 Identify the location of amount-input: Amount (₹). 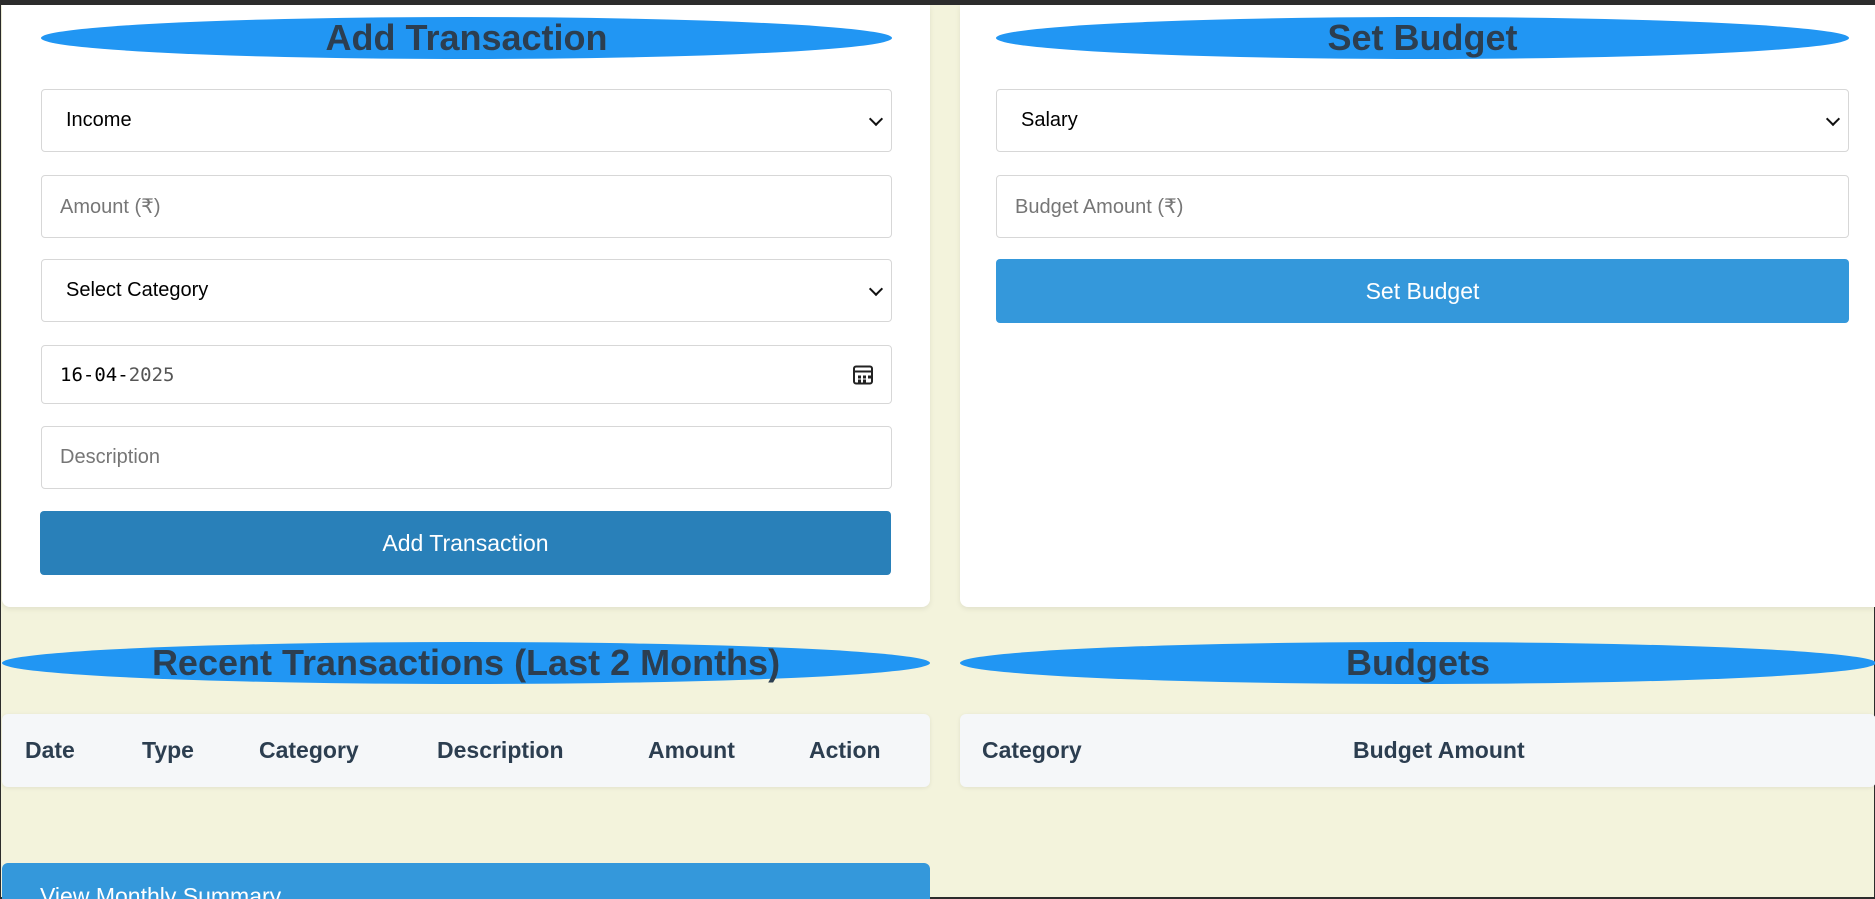
(466, 206).